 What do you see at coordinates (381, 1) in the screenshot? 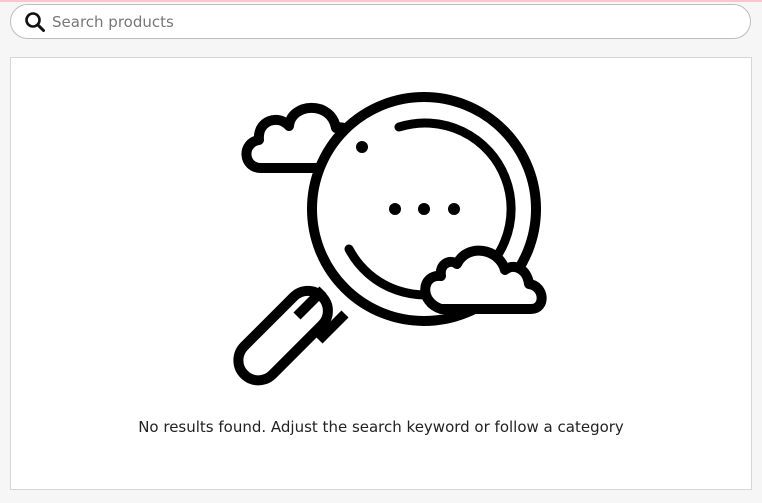
I see `top-accent-line` at bounding box center [381, 1].